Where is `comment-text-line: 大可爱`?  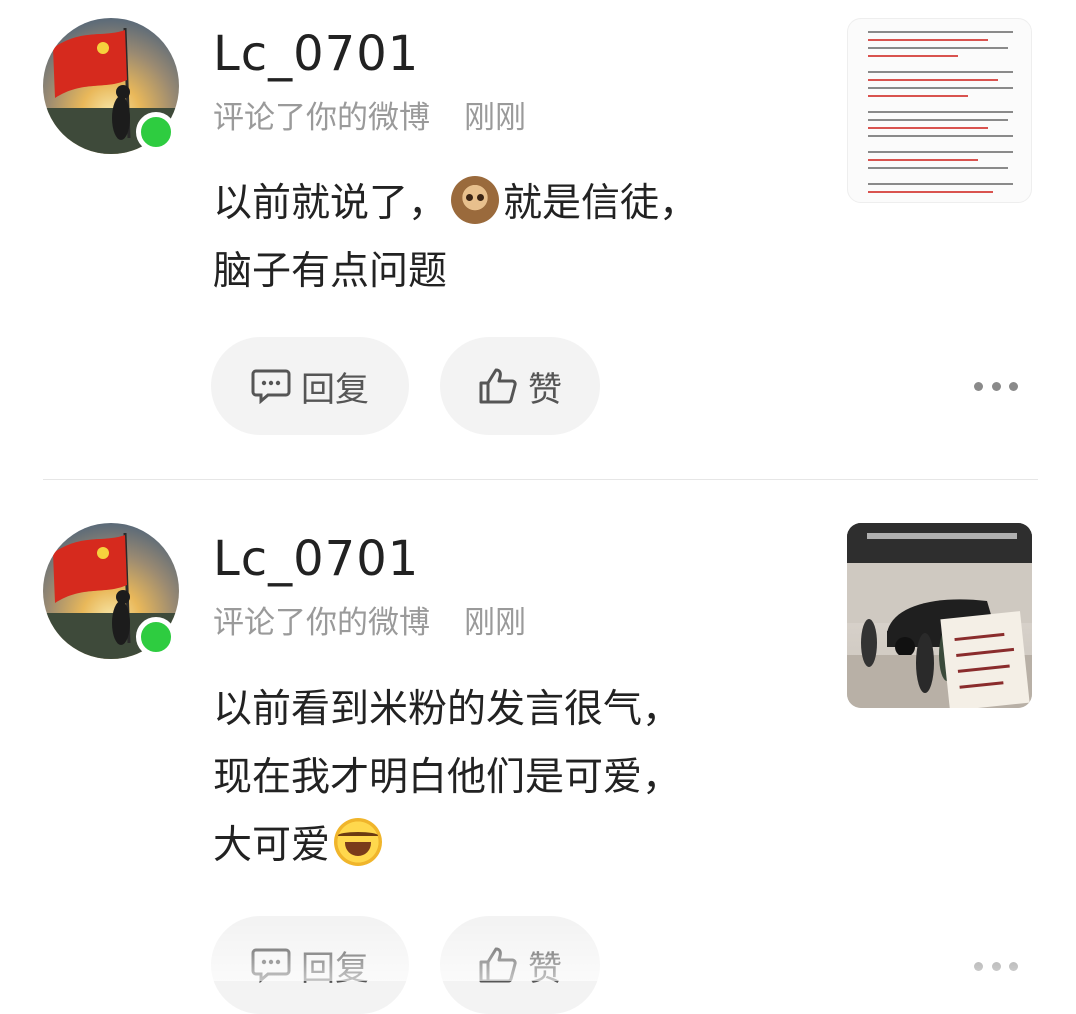
comment-text-line: 大可爱 is located at coordinates (272, 845).